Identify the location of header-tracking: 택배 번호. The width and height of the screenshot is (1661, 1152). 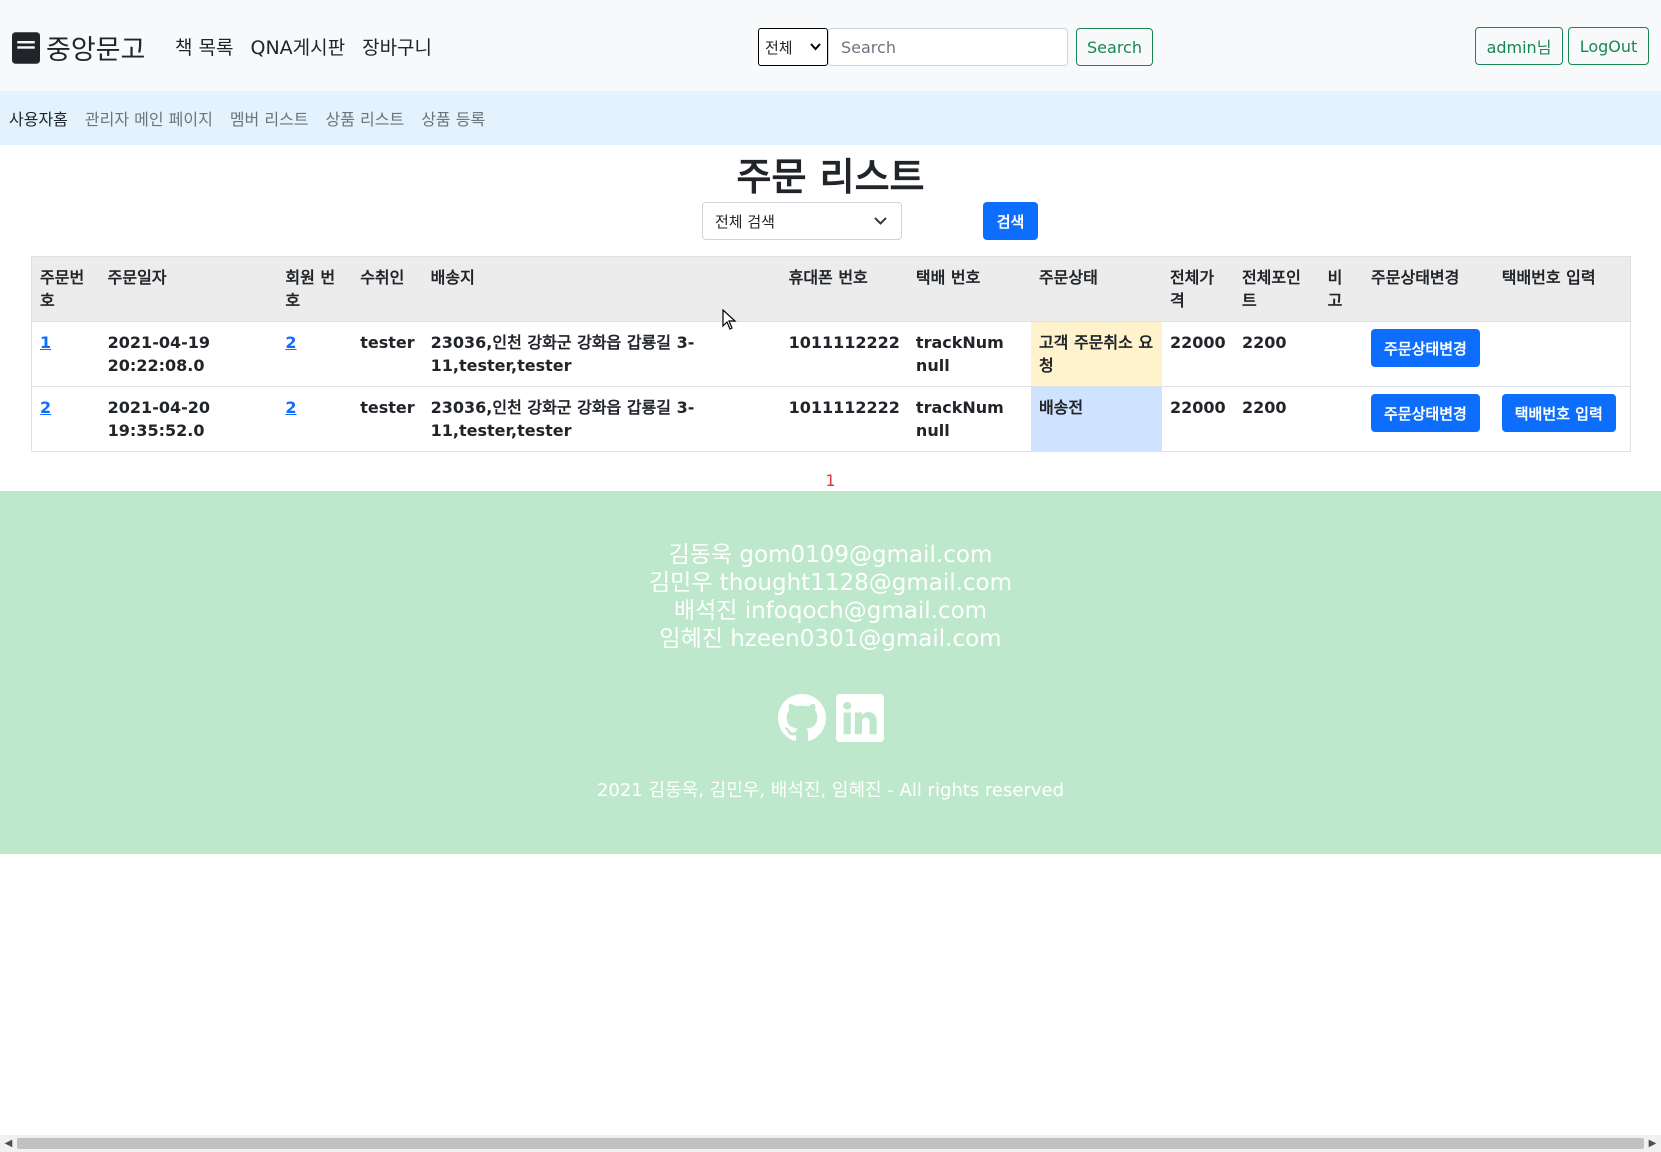
(969, 289).